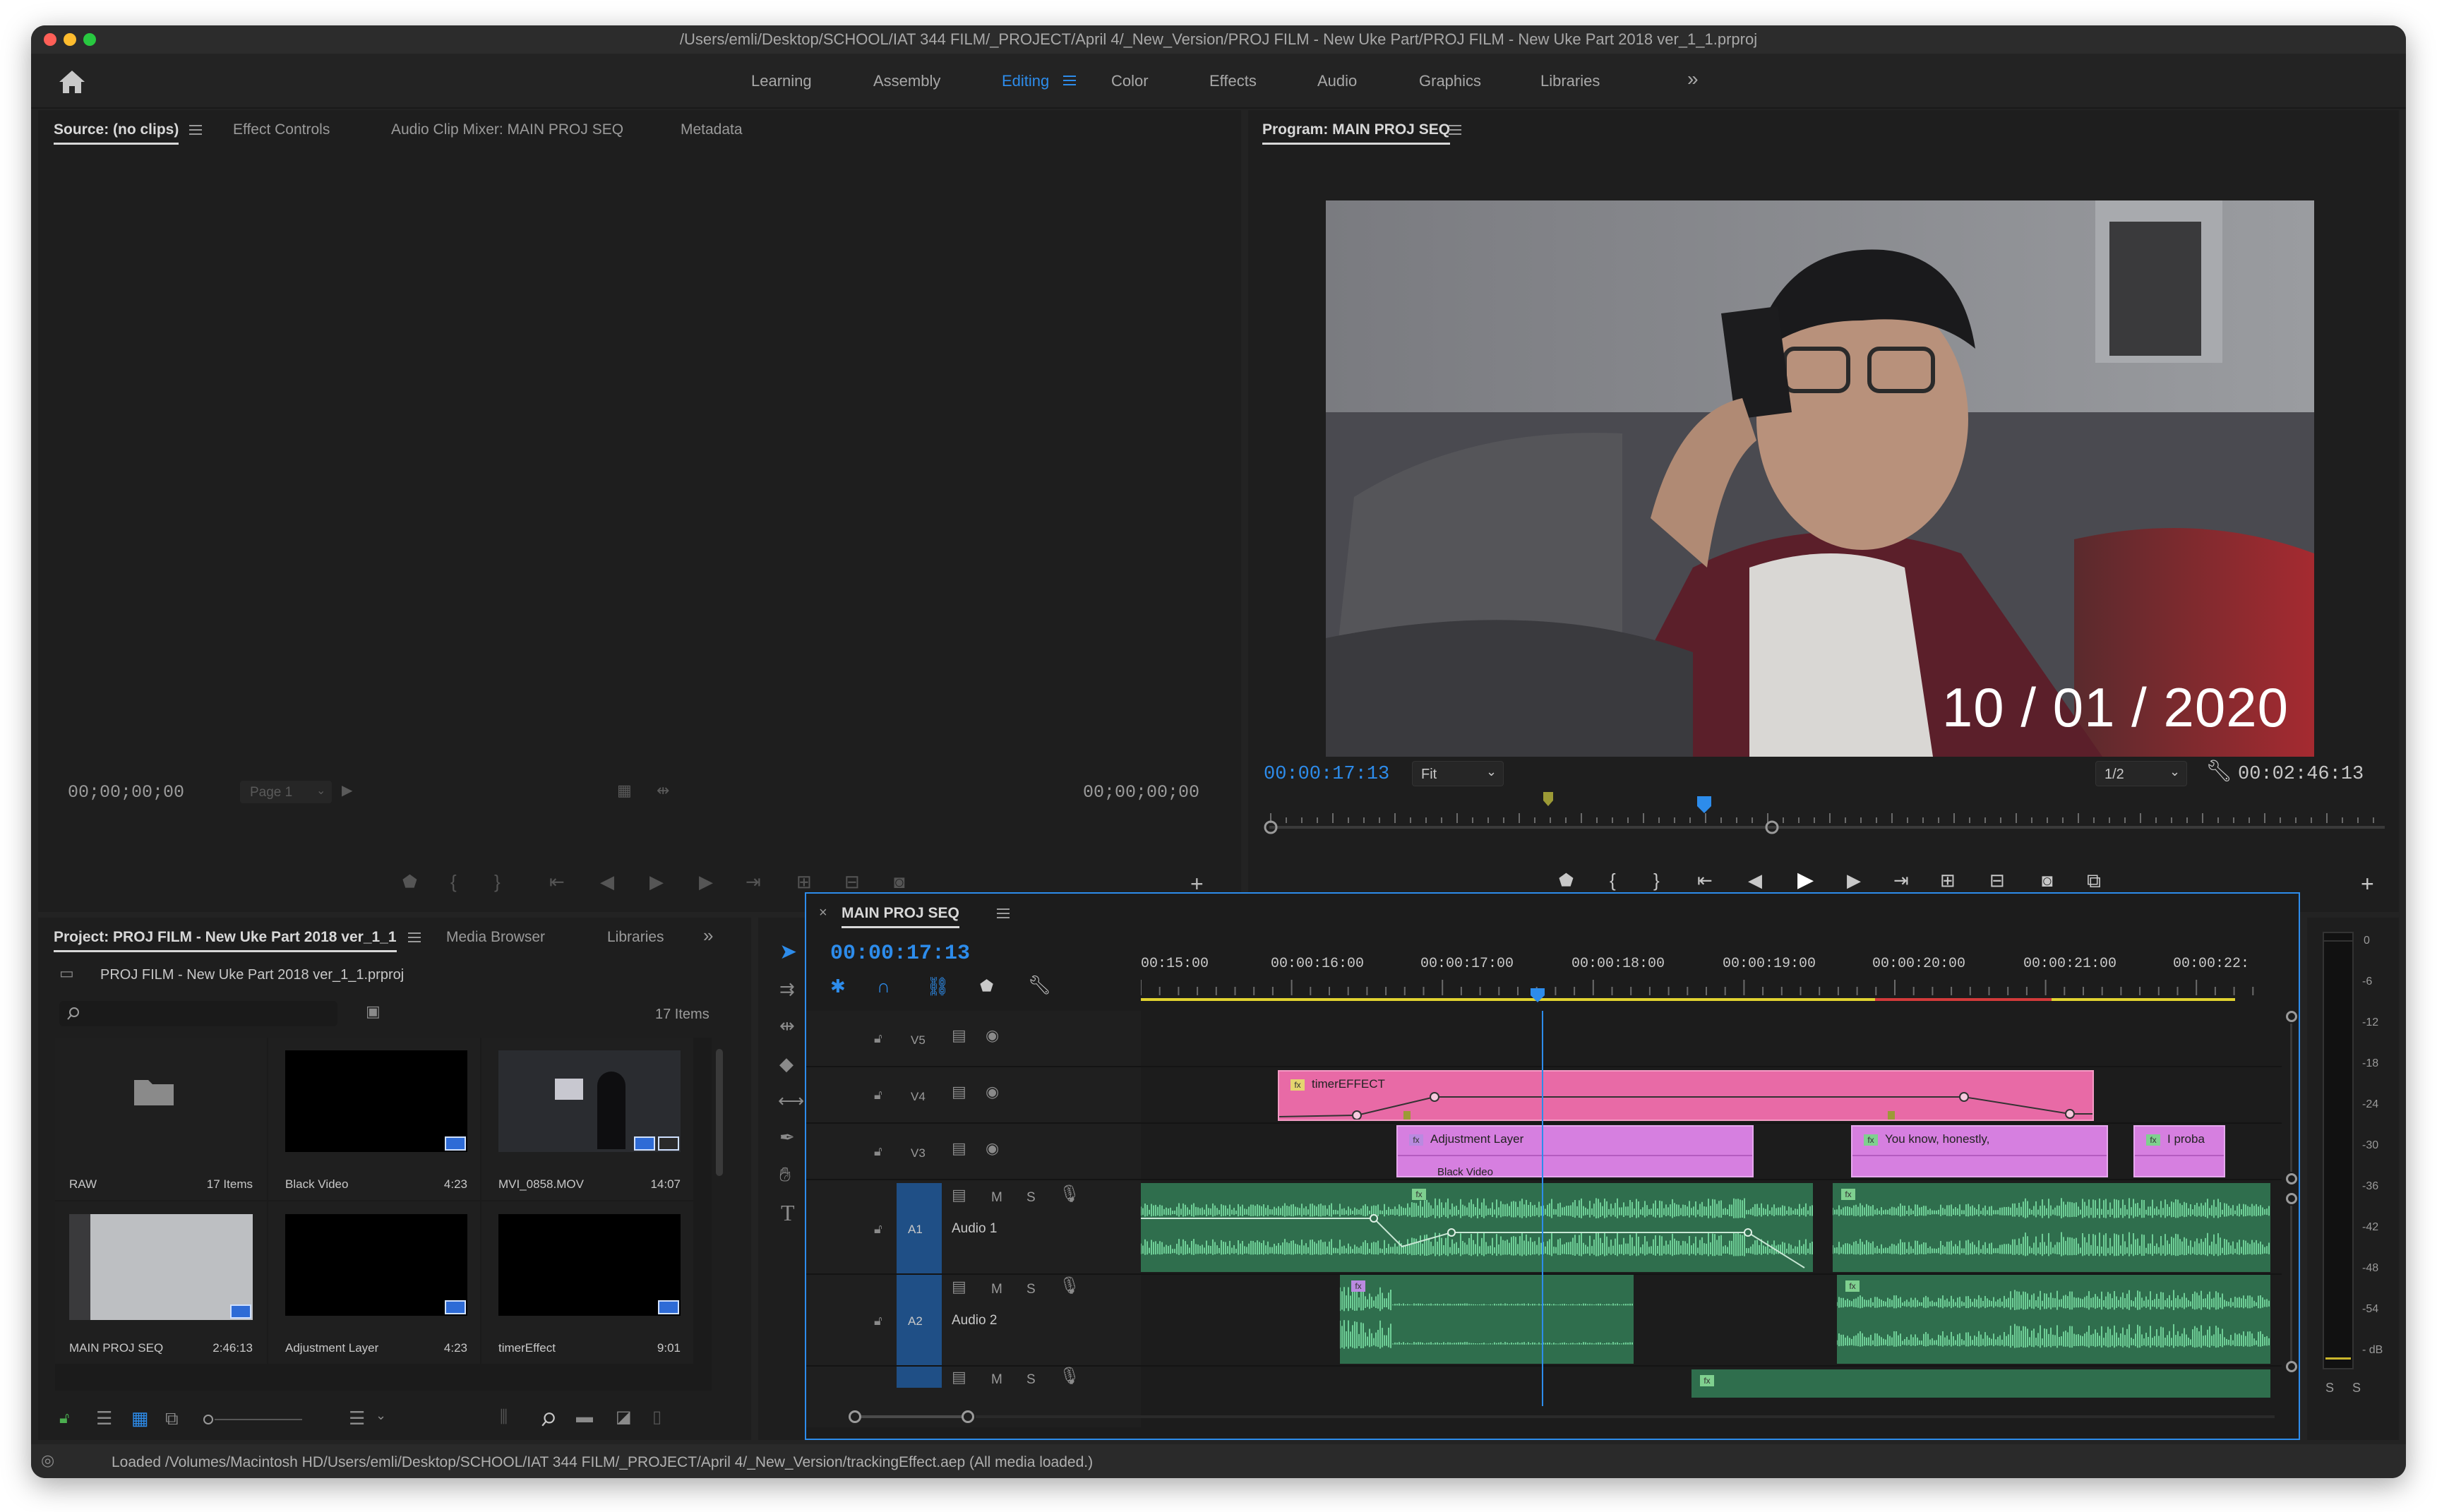  Describe the element at coordinates (373, 1012) in the screenshot. I see `new-search-bin-icon: ▣` at that location.